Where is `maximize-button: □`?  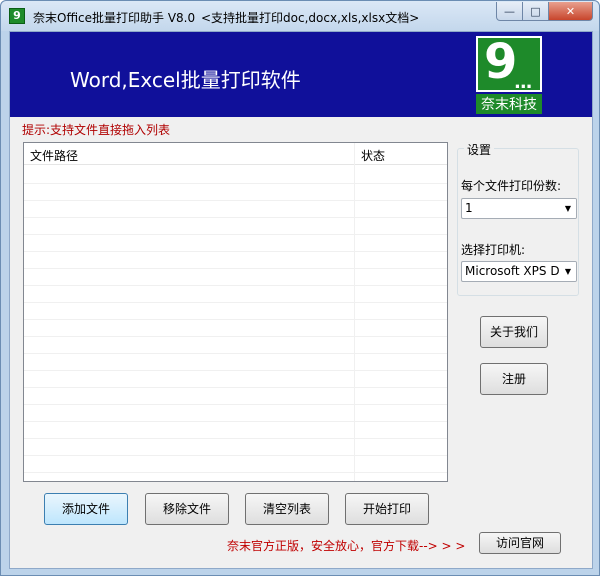 maximize-button: □ is located at coordinates (536, 11).